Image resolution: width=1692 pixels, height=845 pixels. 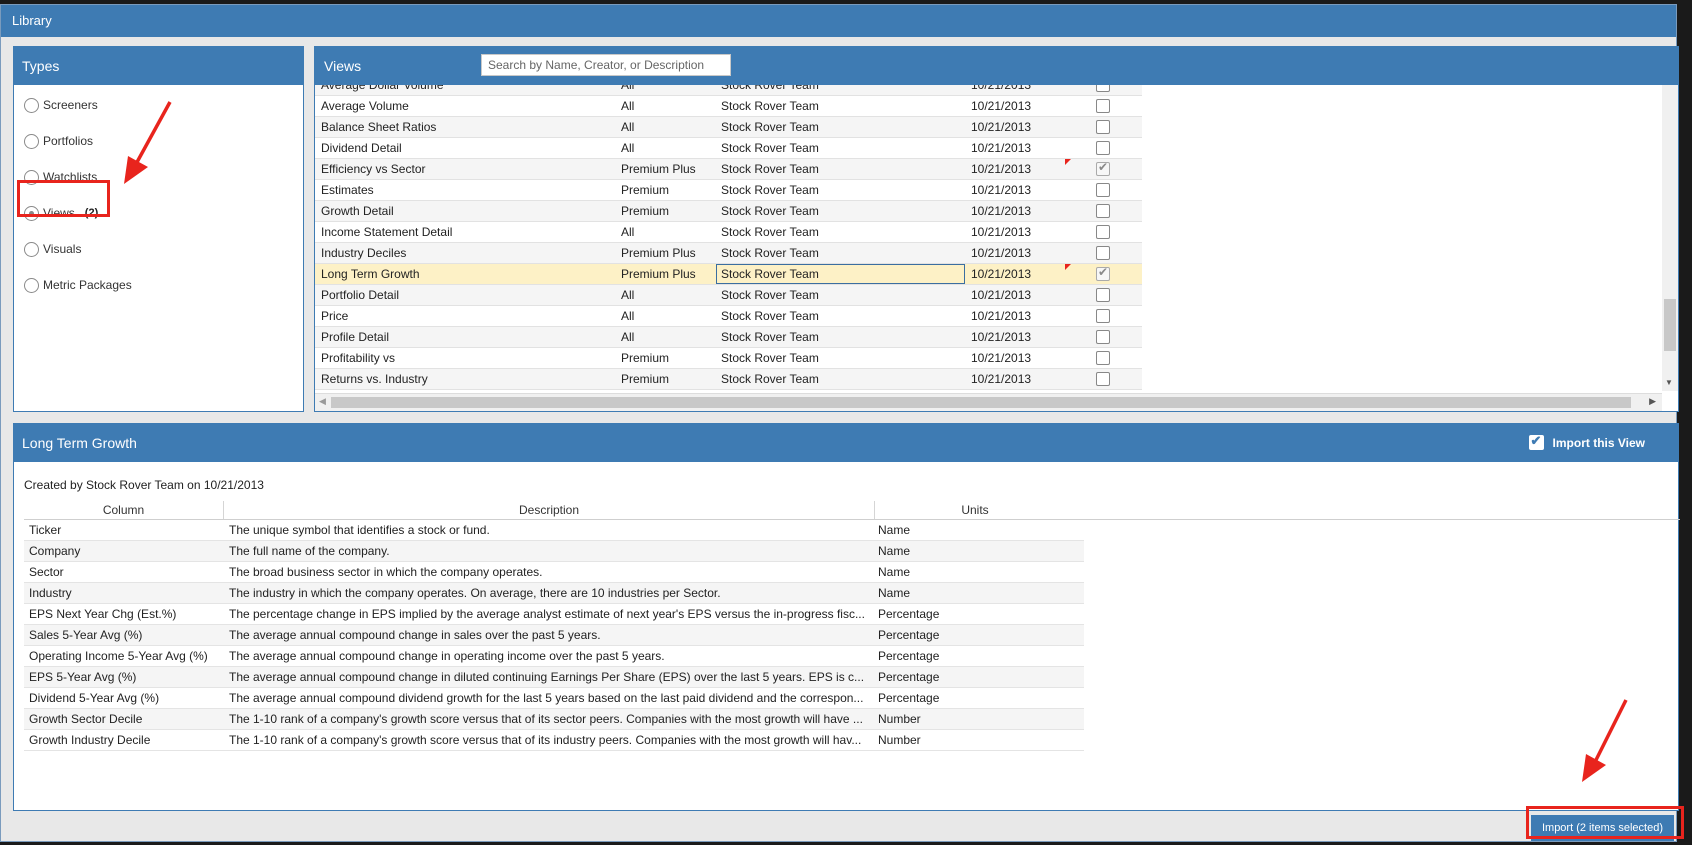 What do you see at coordinates (78, 285) in the screenshot?
I see `type-item-metric-packages: Metric Packages` at bounding box center [78, 285].